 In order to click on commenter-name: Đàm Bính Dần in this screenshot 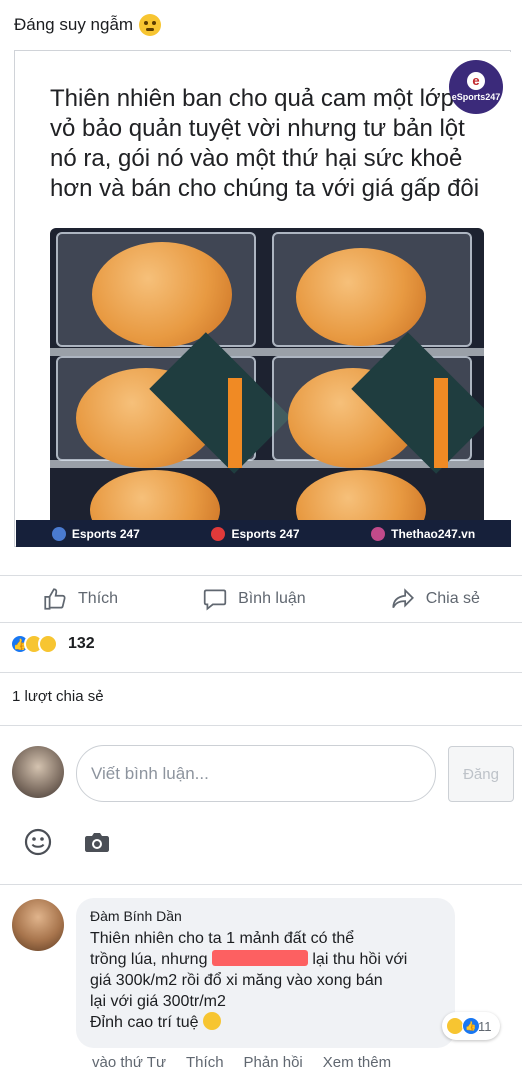, I will do `click(265, 916)`.